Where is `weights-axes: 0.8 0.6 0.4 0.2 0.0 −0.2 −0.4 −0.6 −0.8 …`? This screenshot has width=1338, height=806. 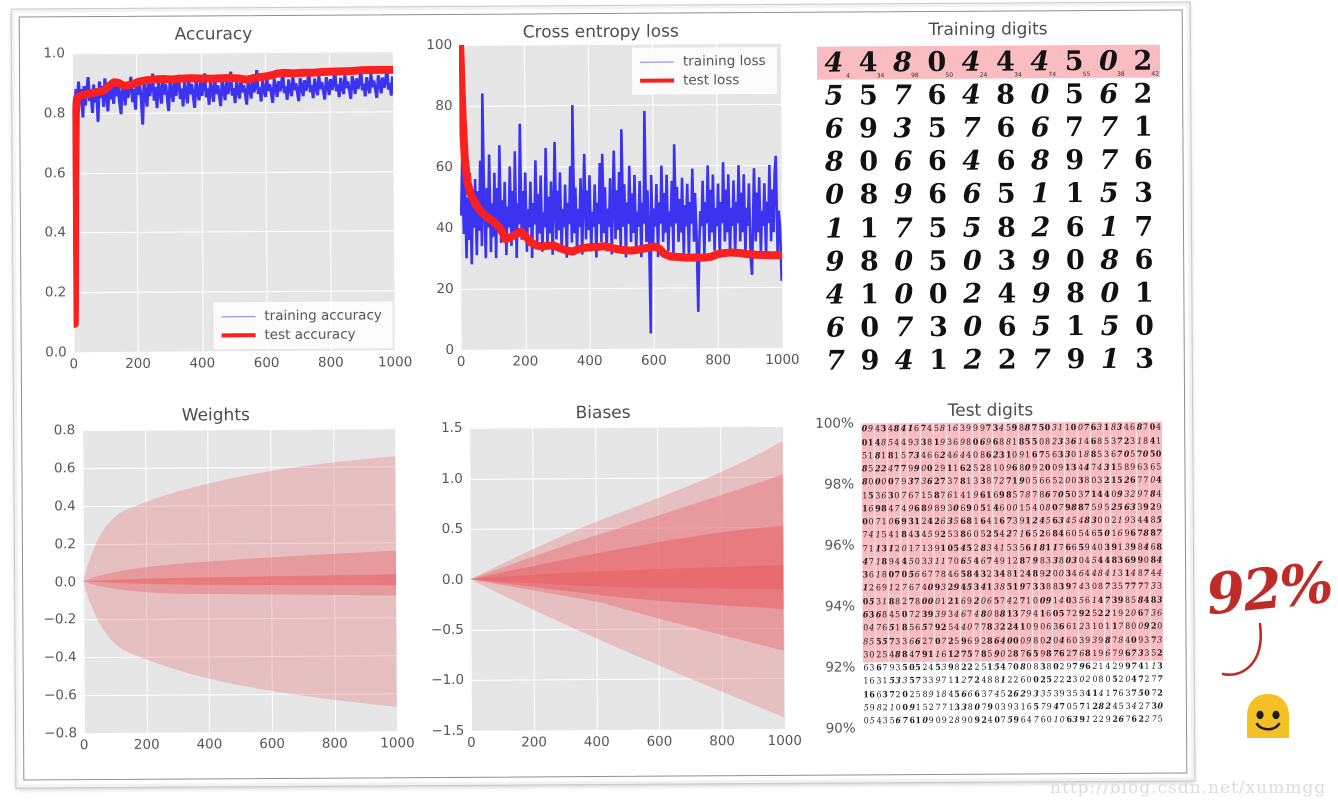
weights-axes: 0.8 0.6 0.4 0.2 0.0 −0.2 −0.4 −0.6 −0.8 … is located at coordinates (229, 587).